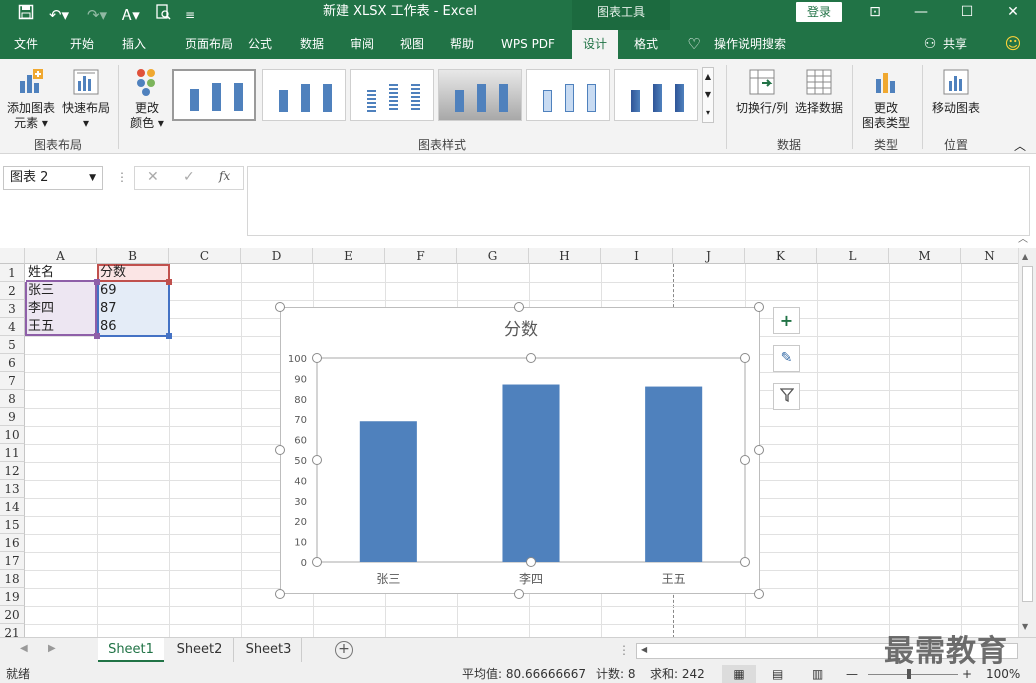  I want to click on range-handle, so click(169, 336).